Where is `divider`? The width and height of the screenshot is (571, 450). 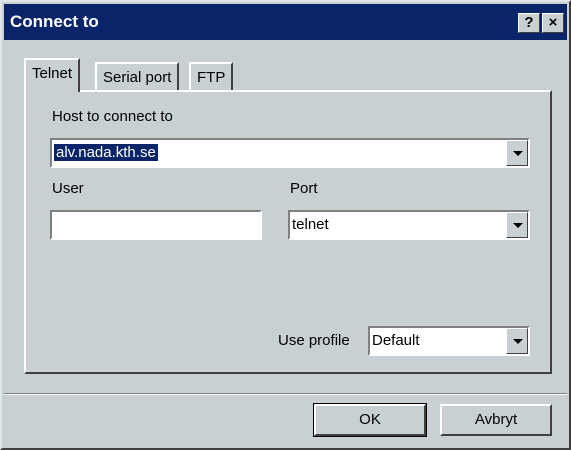
divider is located at coordinates (285, 394).